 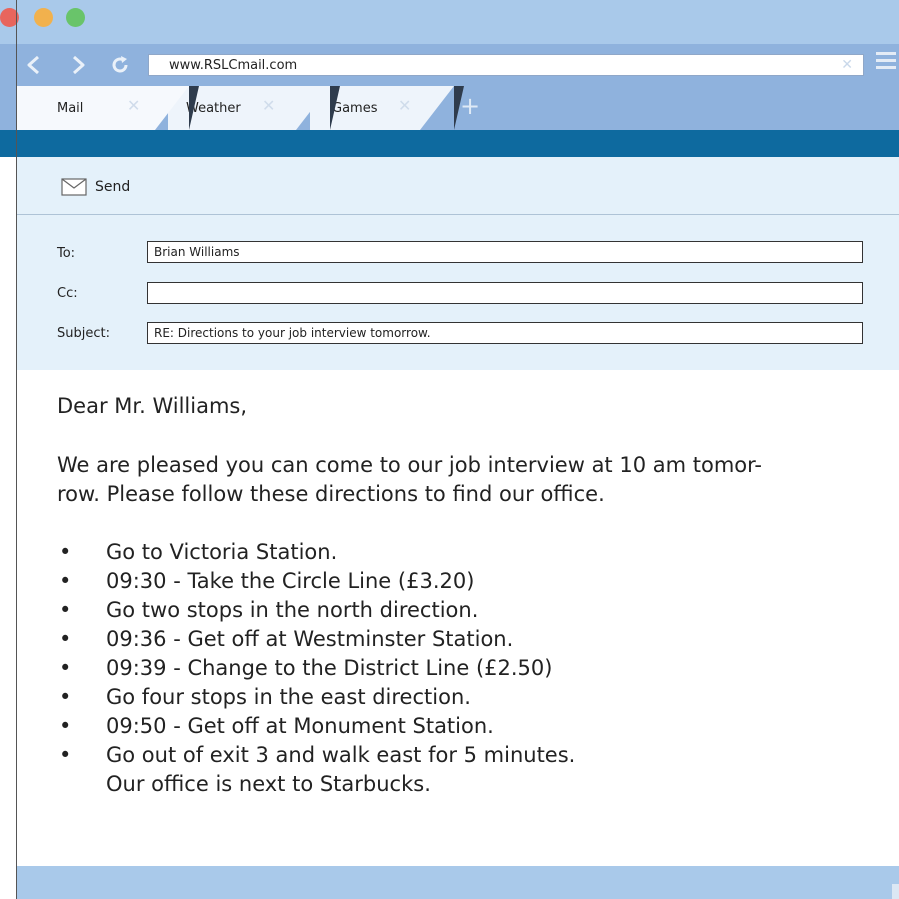 I want to click on minimize-window-button, so click(x=43, y=17).